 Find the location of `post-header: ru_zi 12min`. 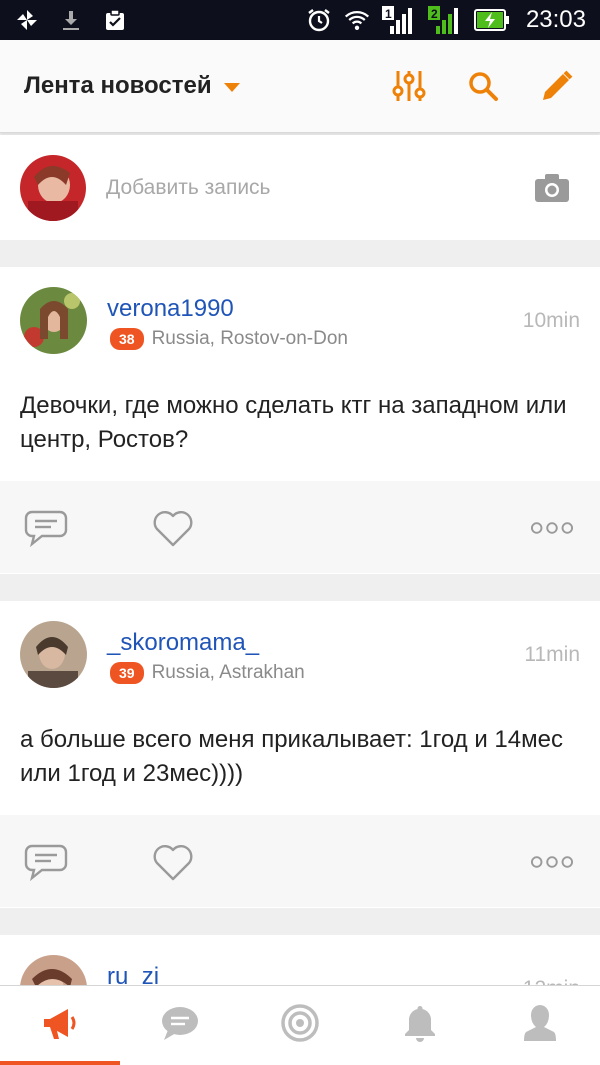

post-header: ru_zi 12min is located at coordinates (300, 960).